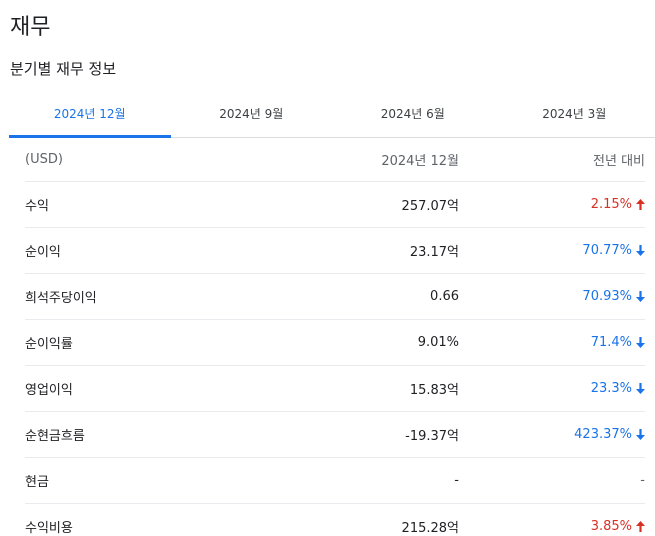 The image size is (655, 536). What do you see at coordinates (434, 390) in the screenshot?
I see `metric-value: 15.83억` at bounding box center [434, 390].